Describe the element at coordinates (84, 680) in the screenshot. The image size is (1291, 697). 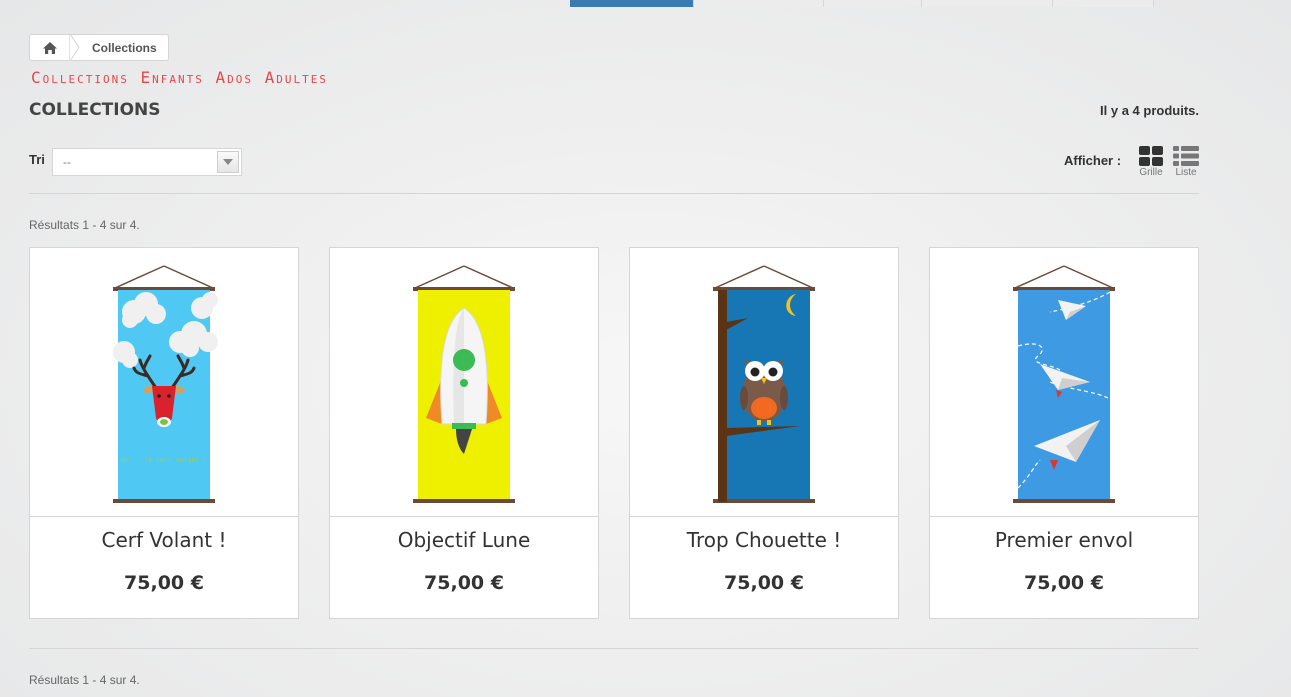
I see `results-summary-bottom: Résultats 1 - 4 sur 4.` at that location.